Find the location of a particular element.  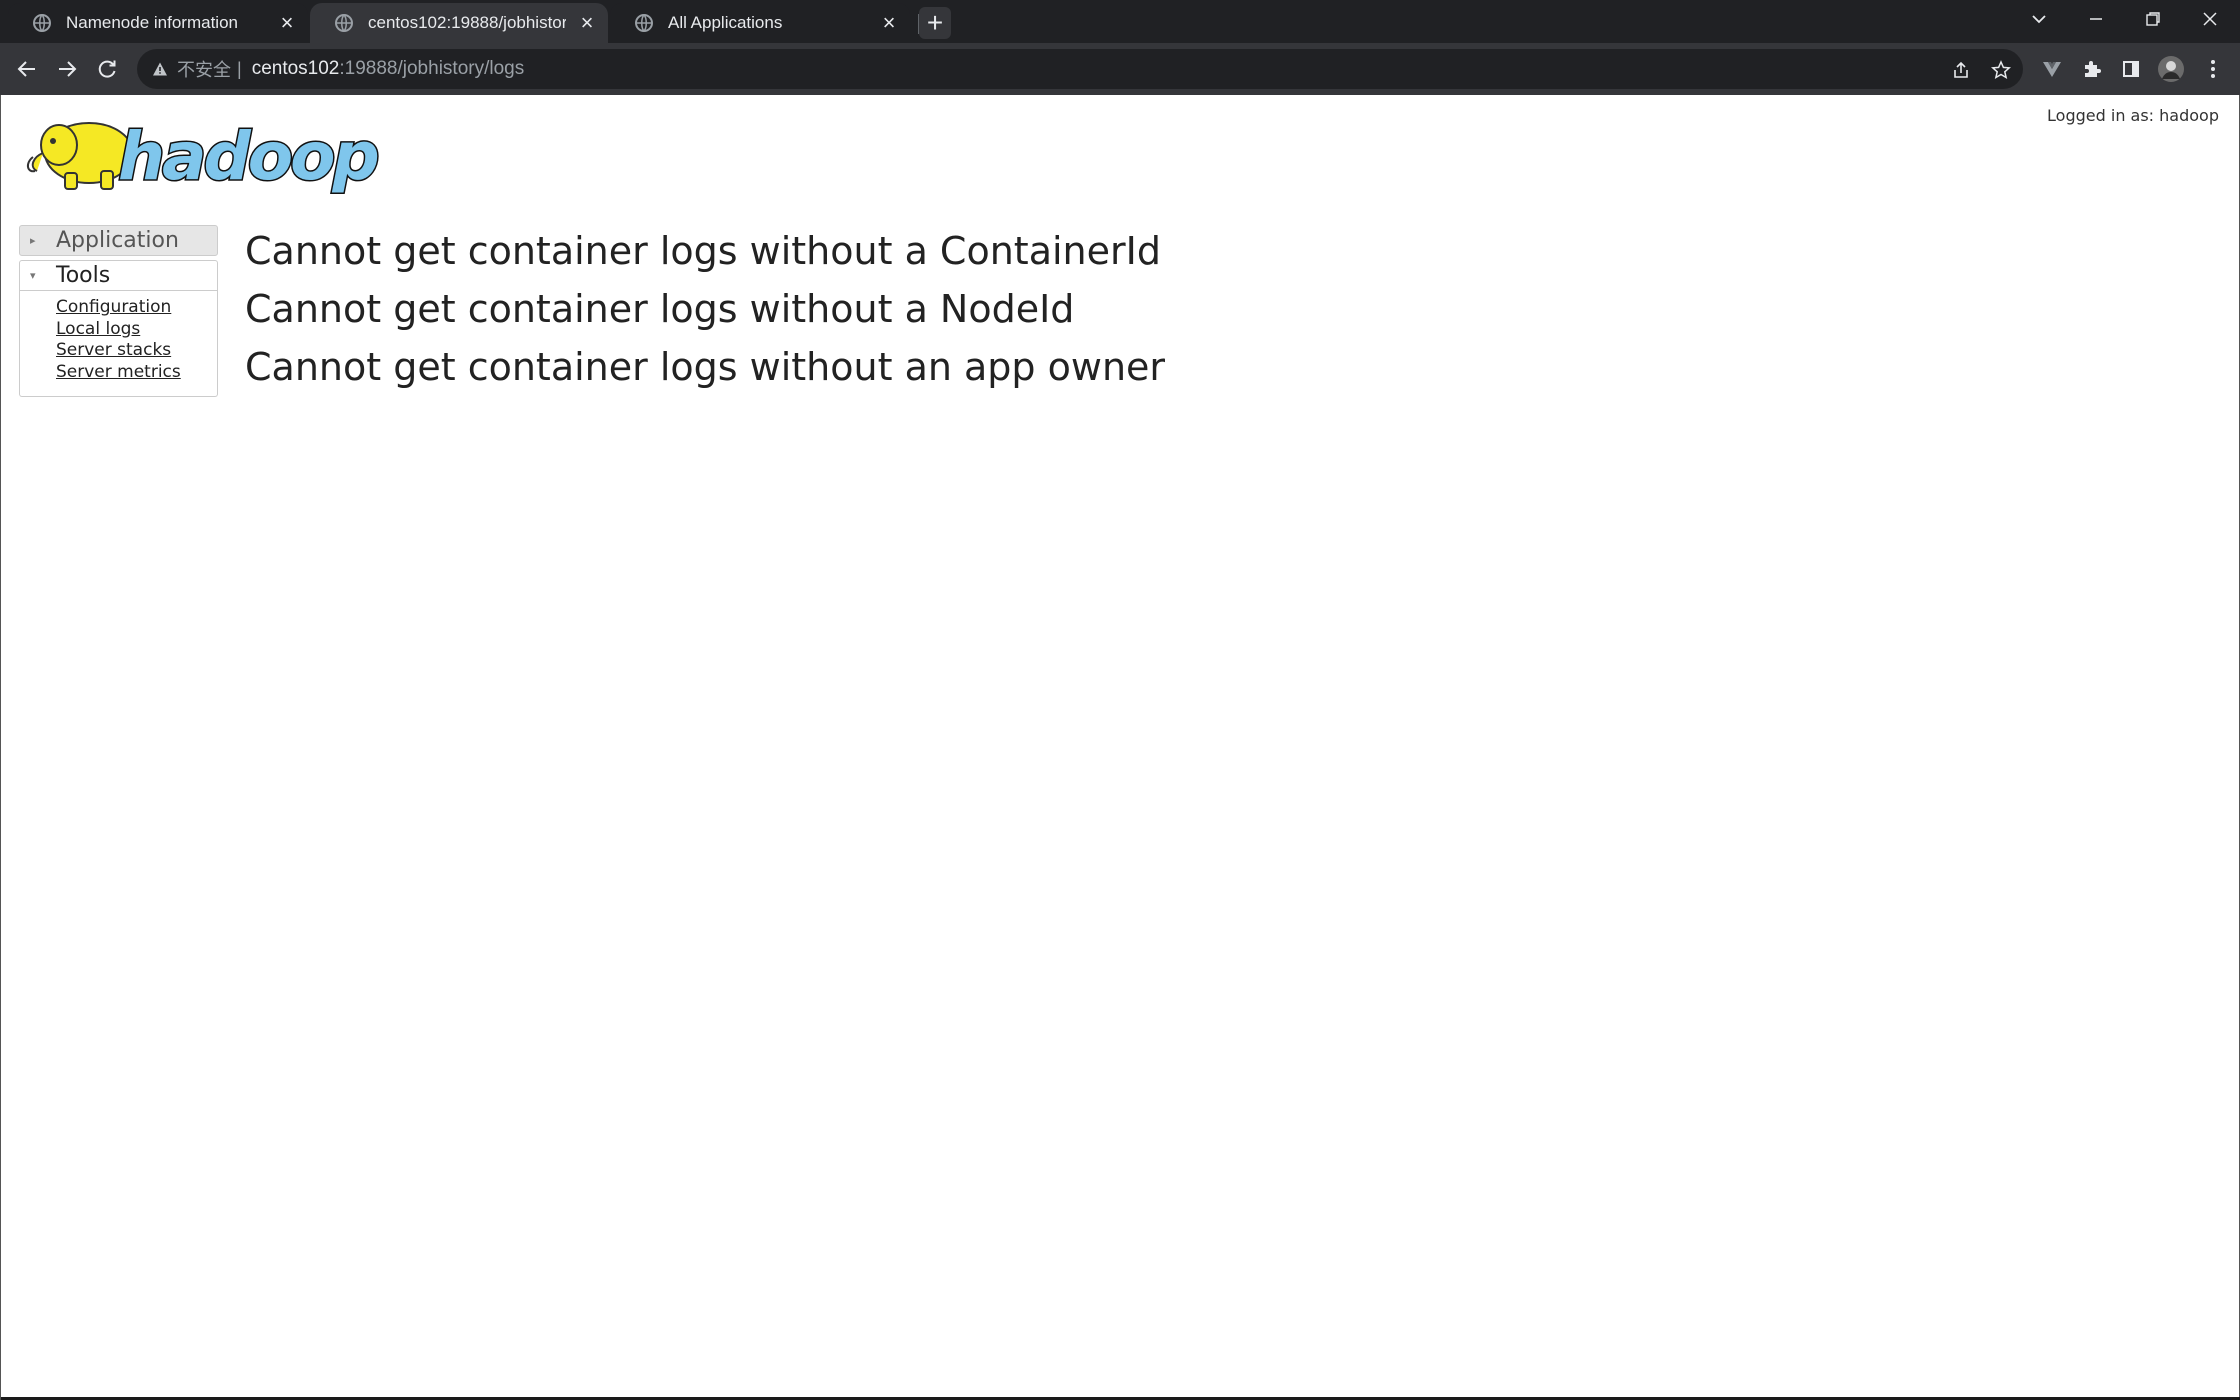

security-label: 不安全 is located at coordinates (204, 69).